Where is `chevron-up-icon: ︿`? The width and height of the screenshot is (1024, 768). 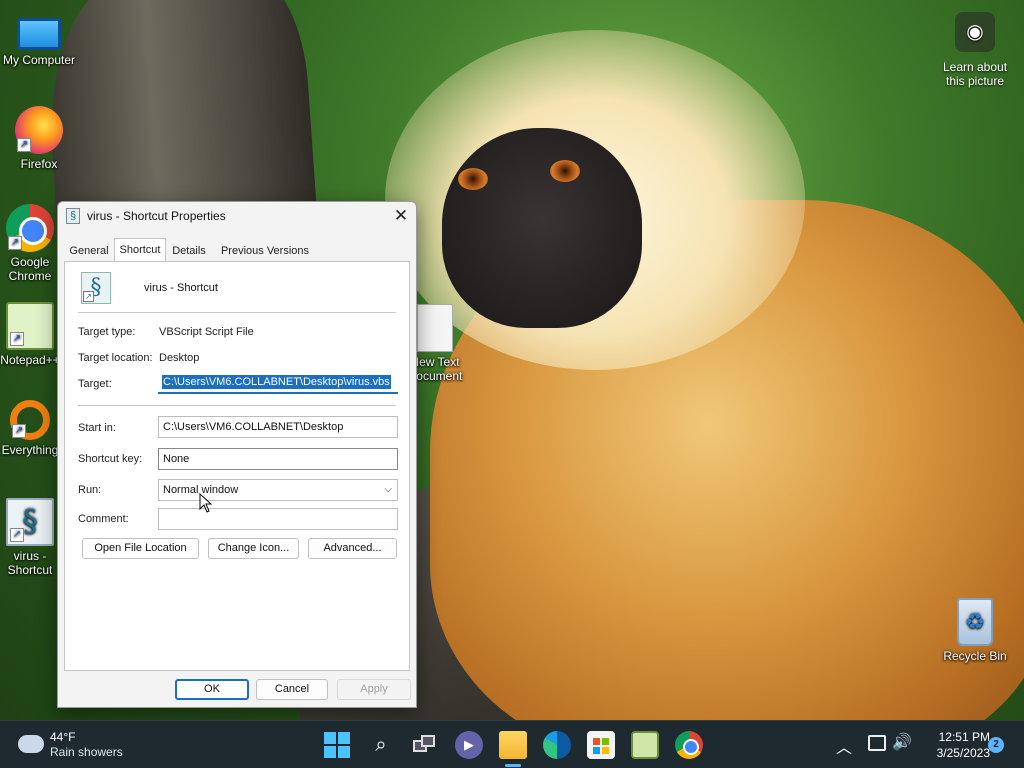 chevron-up-icon: ︿ is located at coordinates (844, 748).